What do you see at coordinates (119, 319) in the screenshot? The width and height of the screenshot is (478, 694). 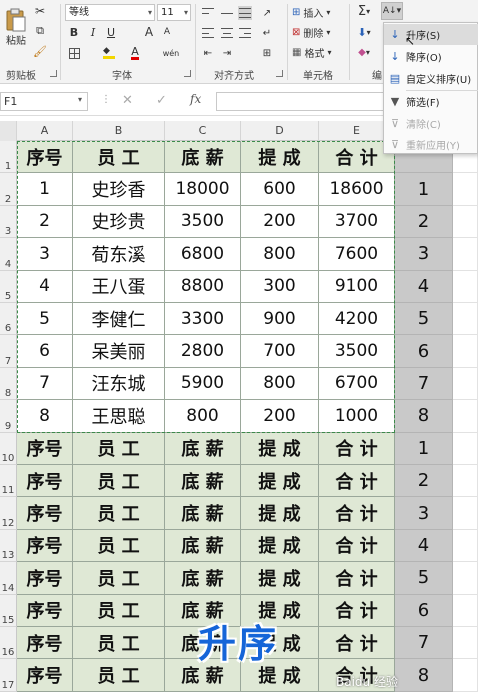 I see `data-cell: 李健仁` at bounding box center [119, 319].